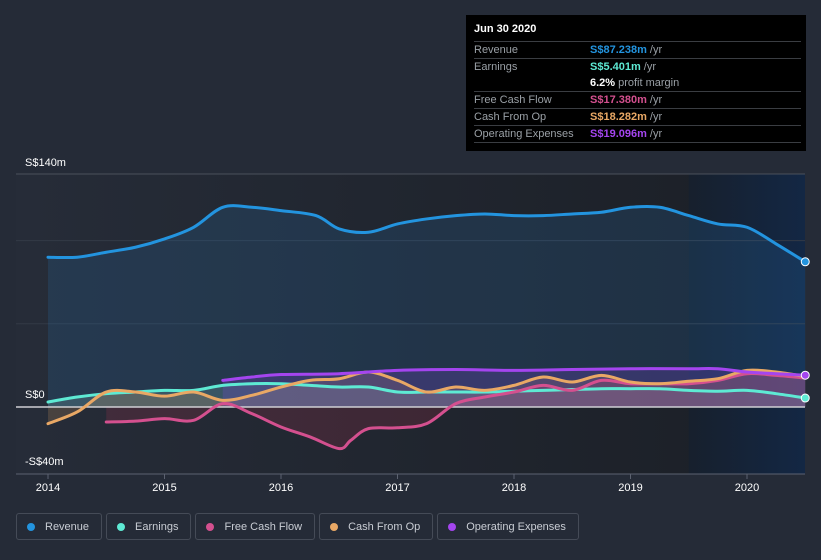 The height and width of the screenshot is (560, 821). Describe the element at coordinates (805, 375) in the screenshot. I see `endpoint-operating-expenses` at that location.